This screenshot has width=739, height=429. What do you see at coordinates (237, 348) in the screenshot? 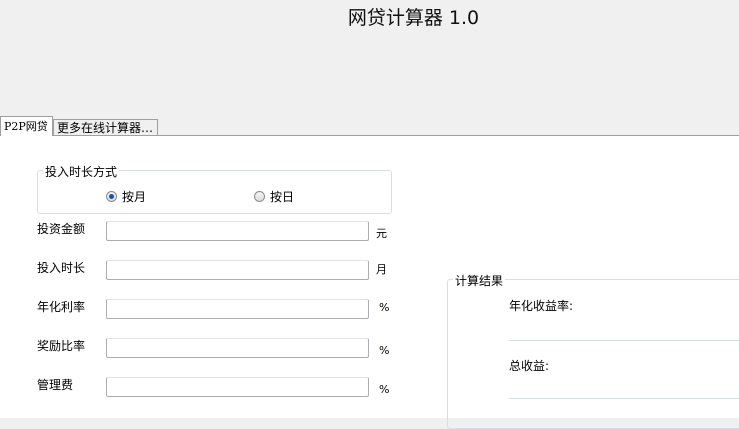
I see `reward-ratio-input` at bounding box center [237, 348].